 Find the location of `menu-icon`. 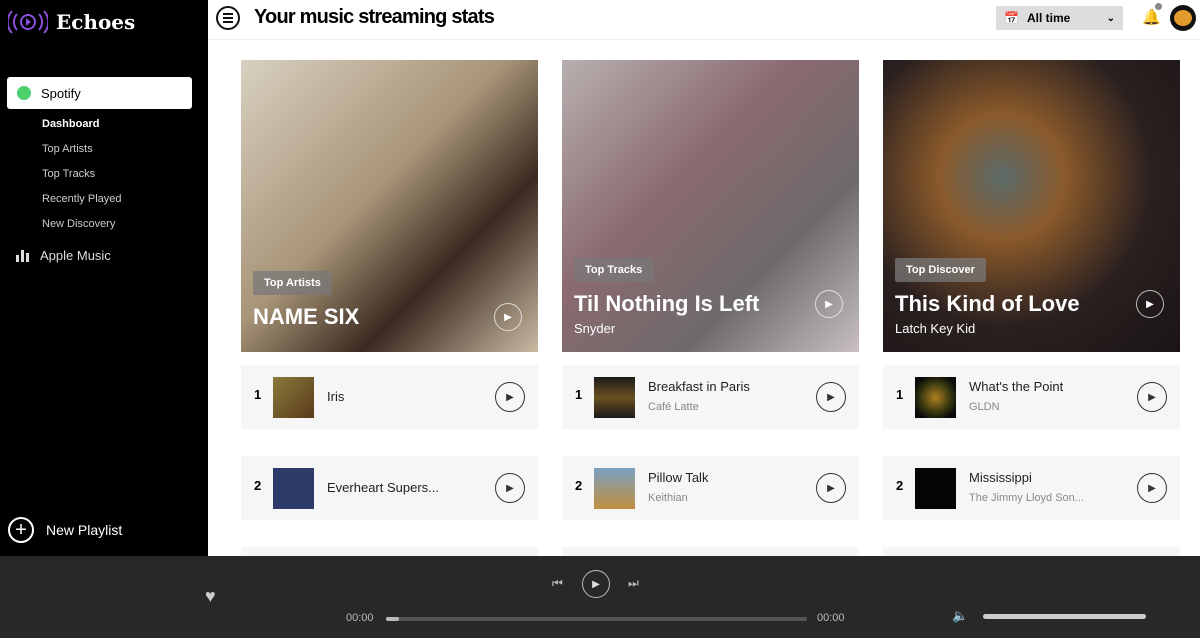

menu-icon is located at coordinates (228, 18).